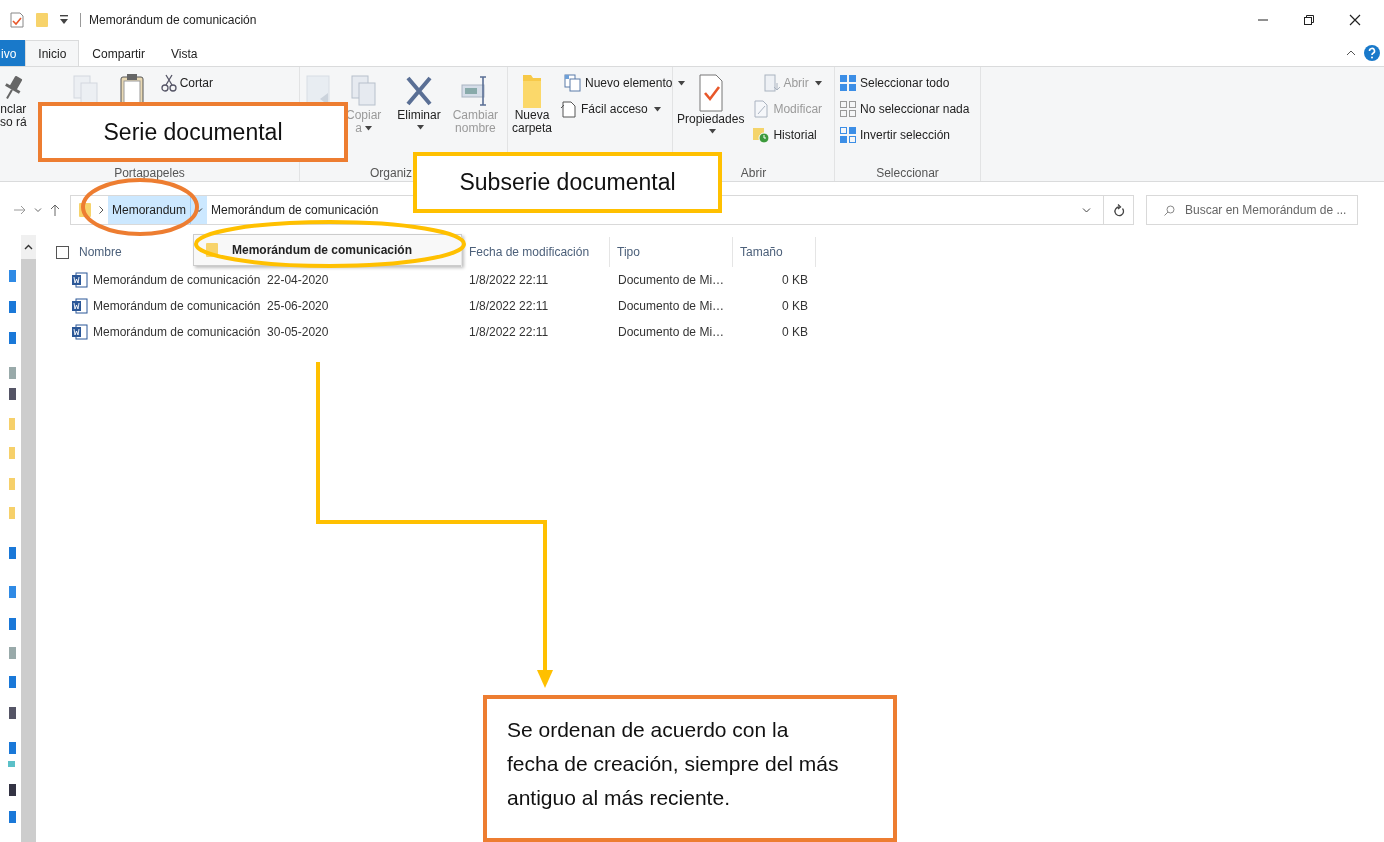 The image size is (1384, 842). Describe the element at coordinates (1355, 20) in the screenshot. I see `close-icon` at that location.